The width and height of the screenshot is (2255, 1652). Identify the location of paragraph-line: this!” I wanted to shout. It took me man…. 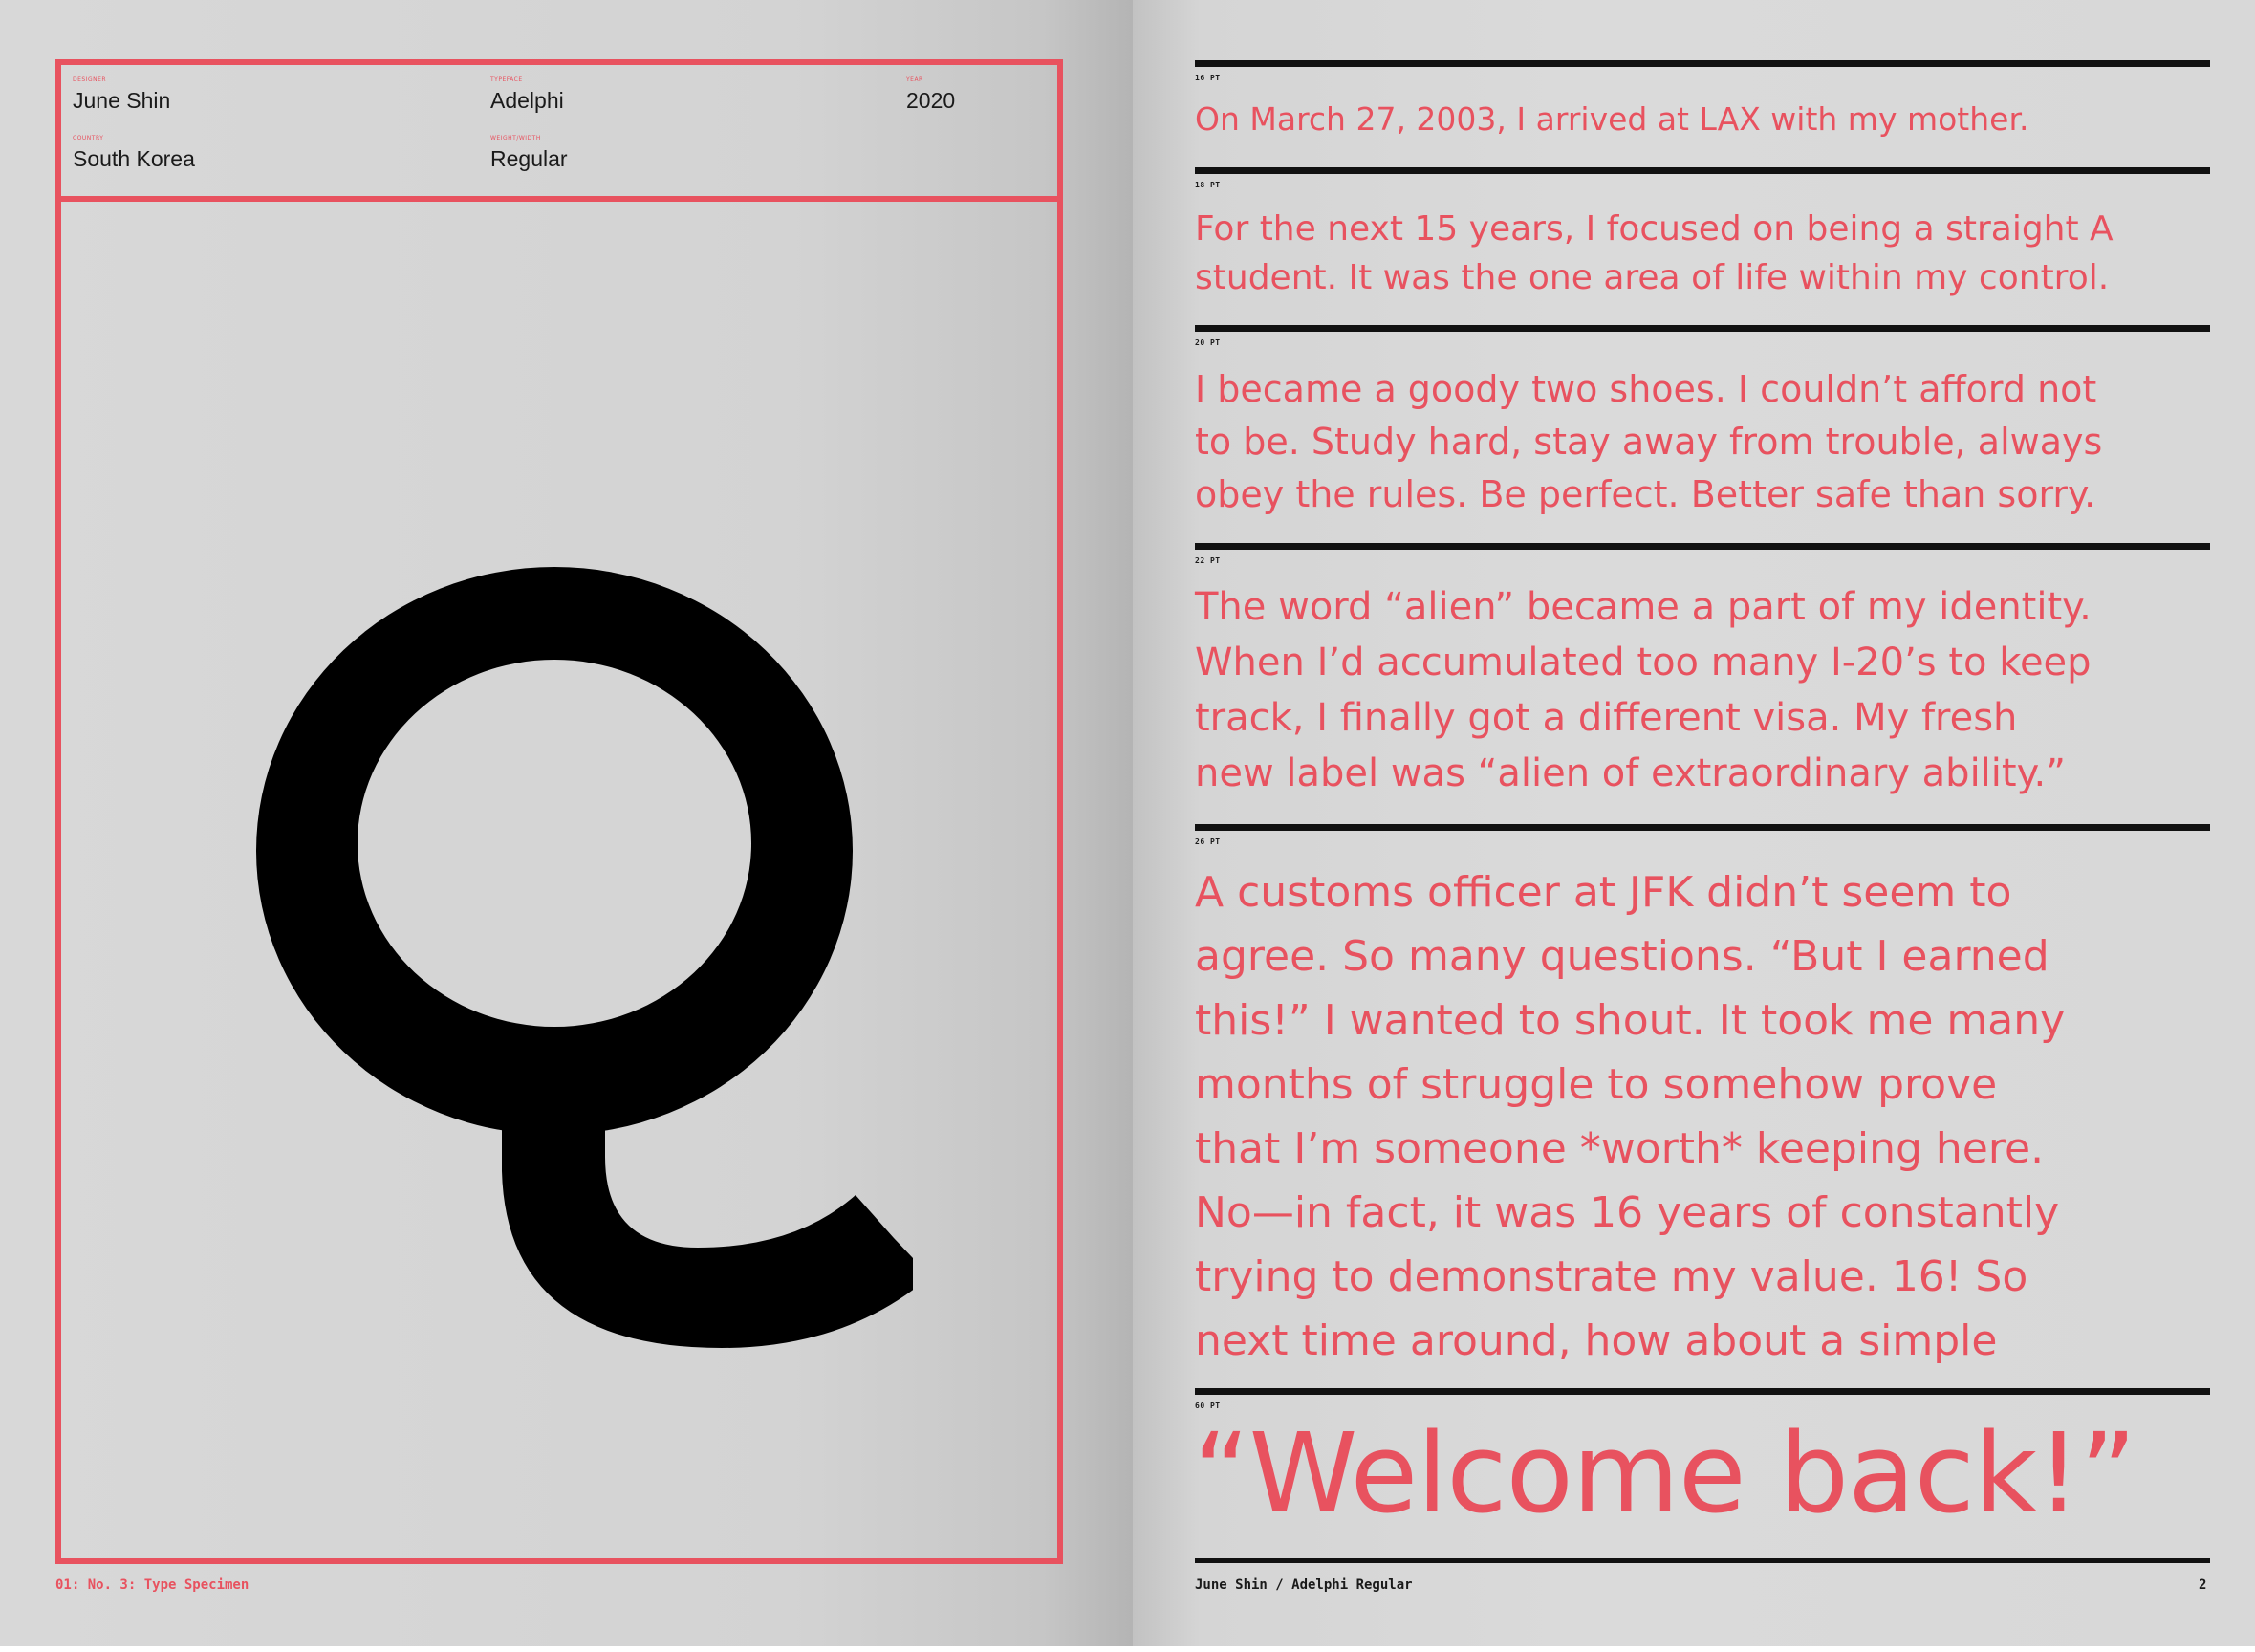
(1630, 1020).